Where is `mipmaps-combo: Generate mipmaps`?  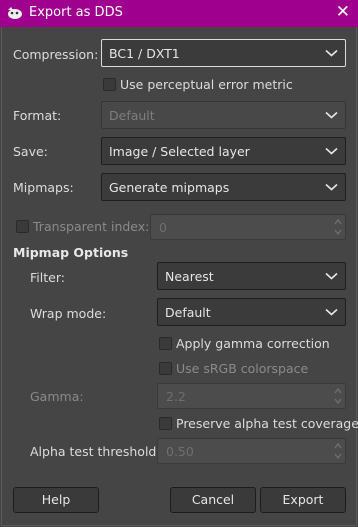 mipmaps-combo: Generate mipmaps is located at coordinates (223, 187).